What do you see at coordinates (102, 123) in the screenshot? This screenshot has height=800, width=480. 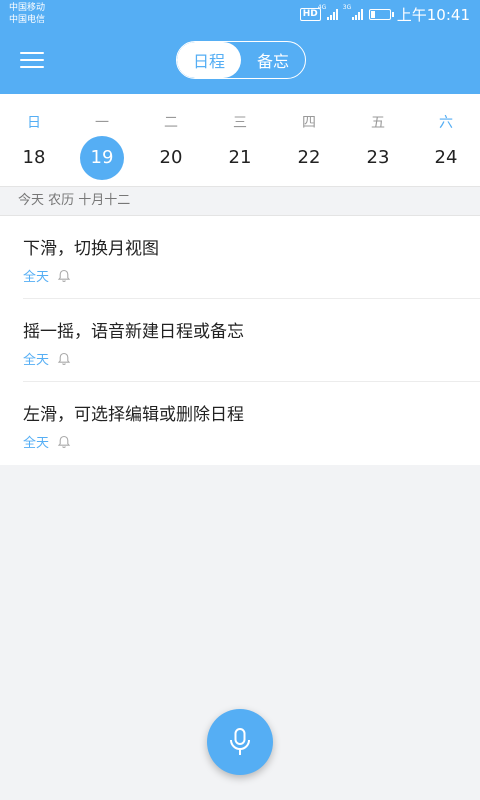 I see `weekday-mon: 一` at bounding box center [102, 123].